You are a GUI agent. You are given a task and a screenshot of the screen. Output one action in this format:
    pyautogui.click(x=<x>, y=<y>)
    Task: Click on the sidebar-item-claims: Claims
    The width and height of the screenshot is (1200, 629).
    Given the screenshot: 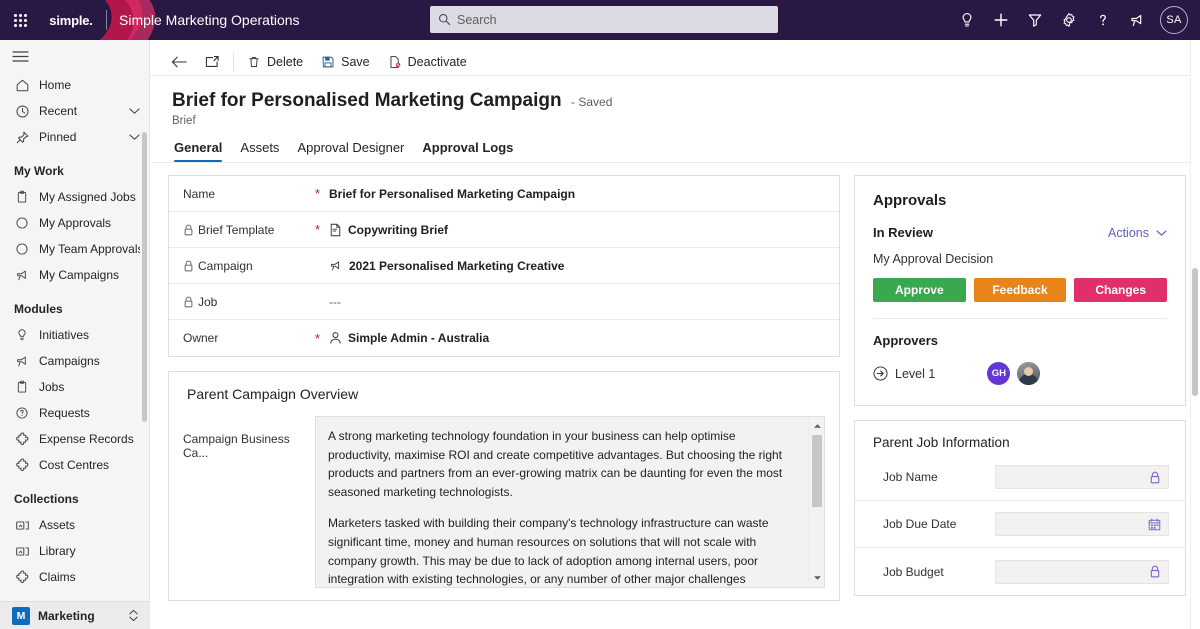 What is the action you would take?
    pyautogui.click(x=74, y=577)
    